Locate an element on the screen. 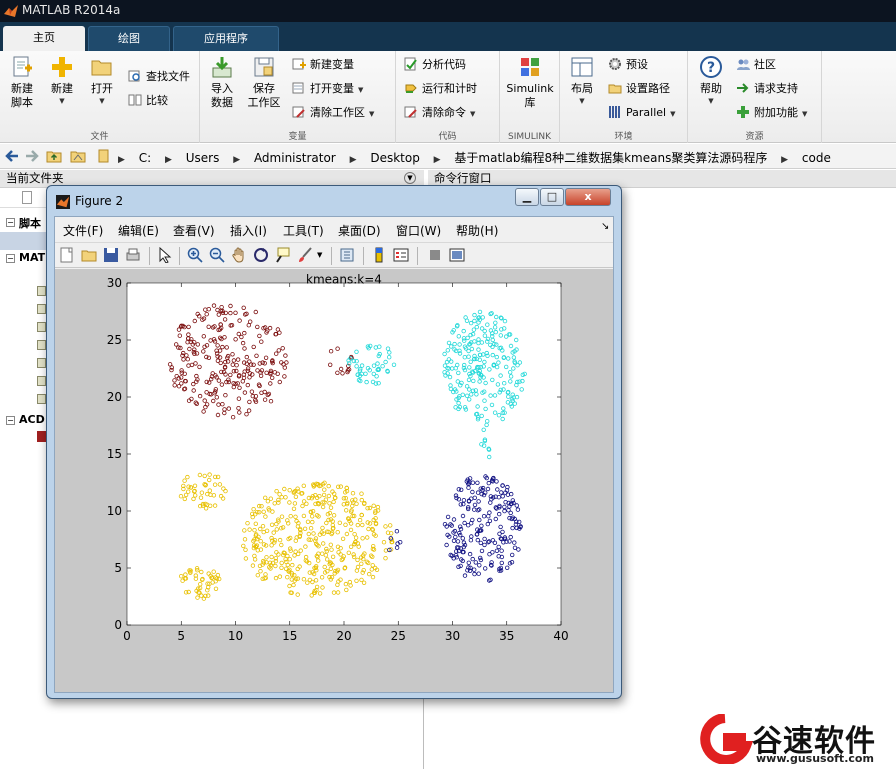 The width and height of the screenshot is (896, 769). open-variable-button: 打开变量 ▼ is located at coordinates (327, 89).